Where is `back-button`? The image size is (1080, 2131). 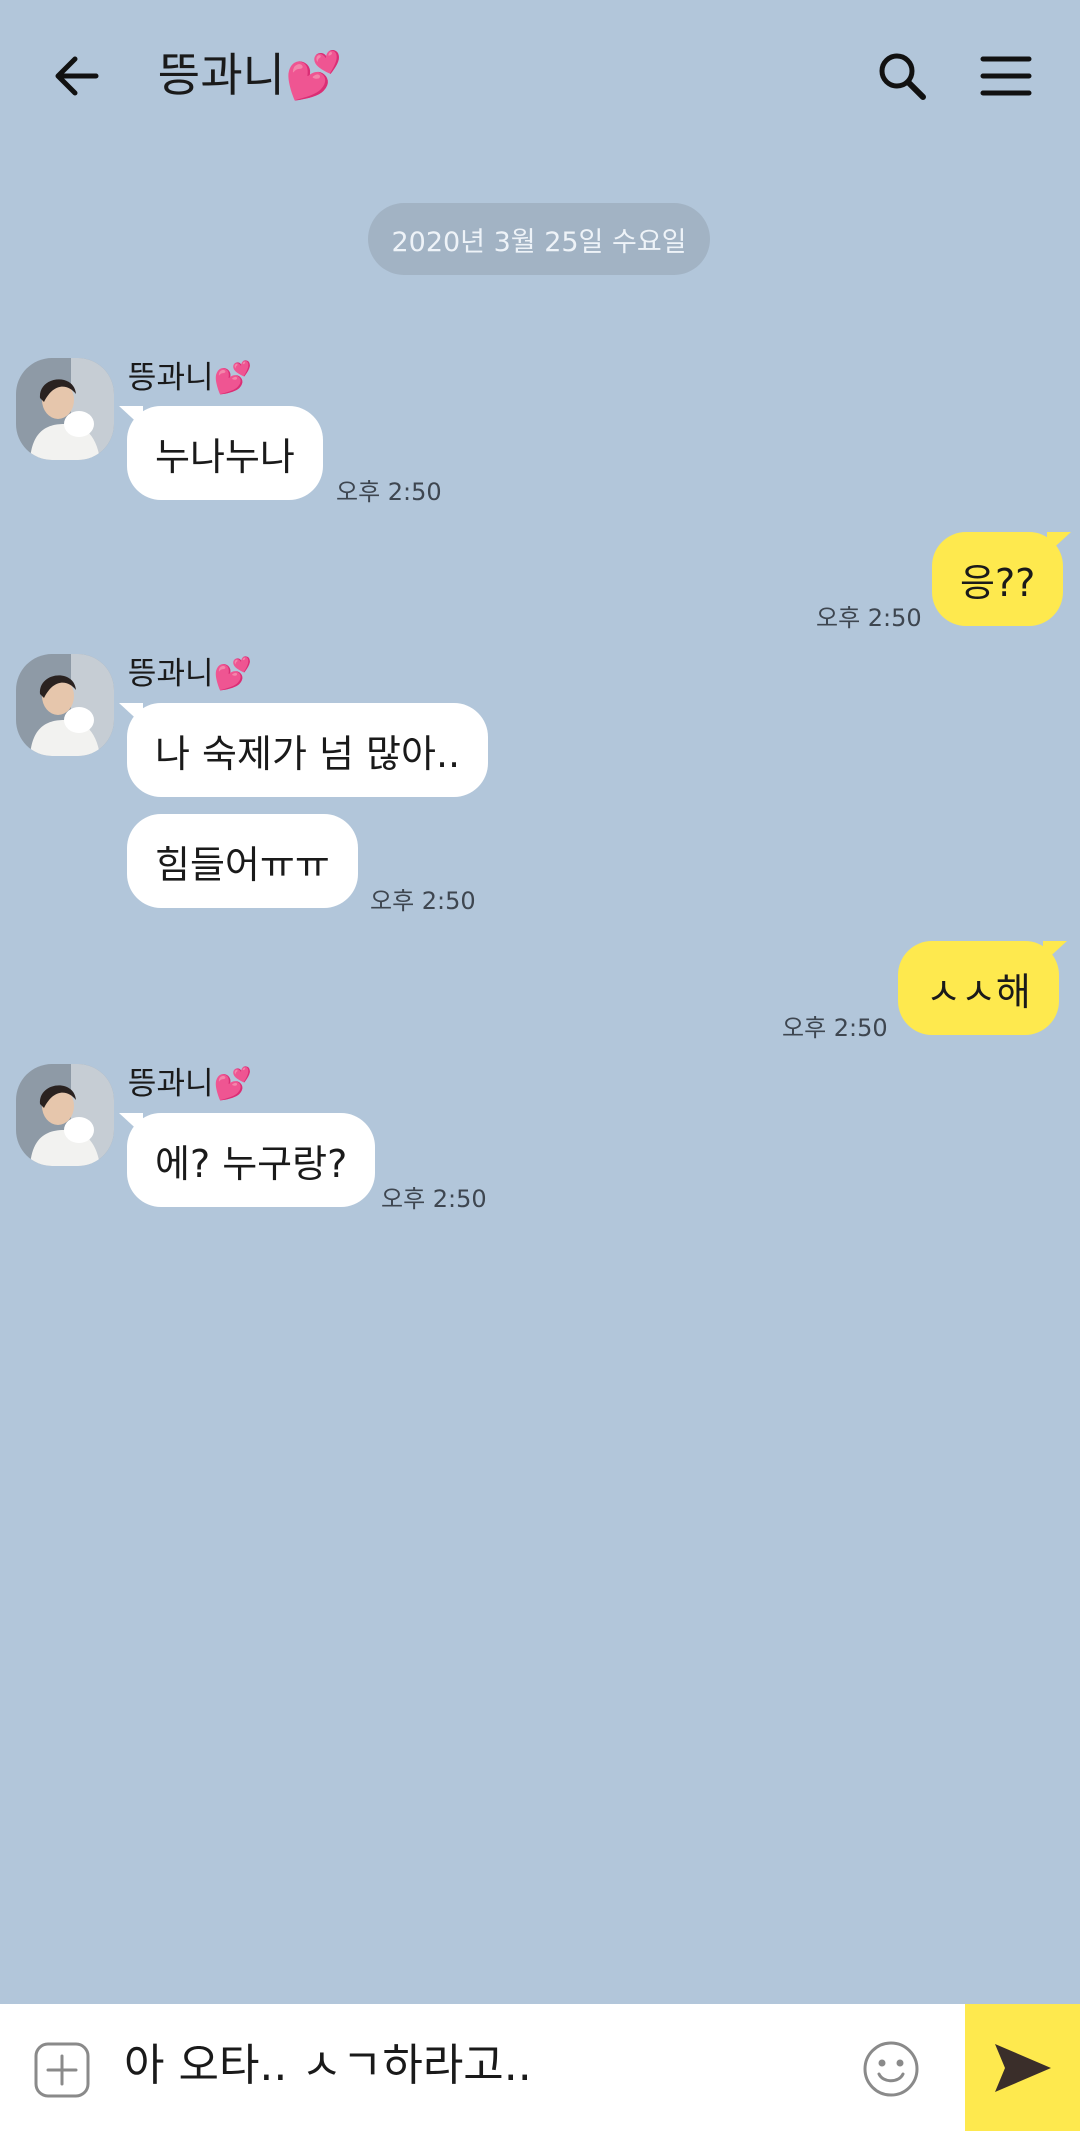
back-button is located at coordinates (76, 76).